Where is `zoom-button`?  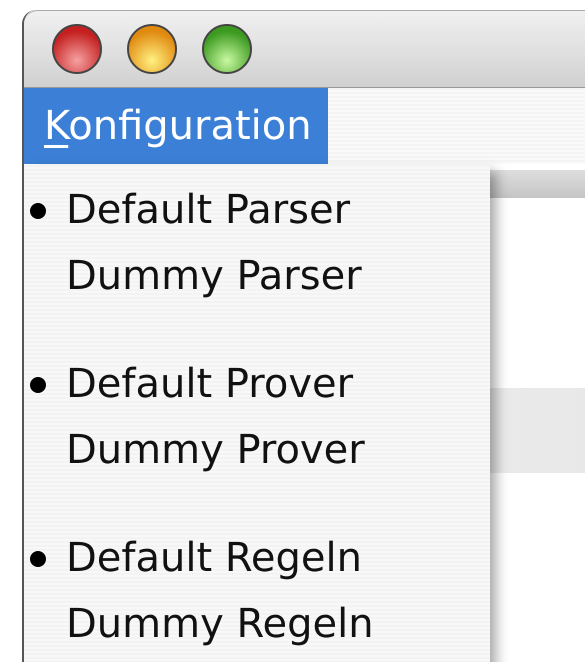
zoom-button is located at coordinates (227, 49).